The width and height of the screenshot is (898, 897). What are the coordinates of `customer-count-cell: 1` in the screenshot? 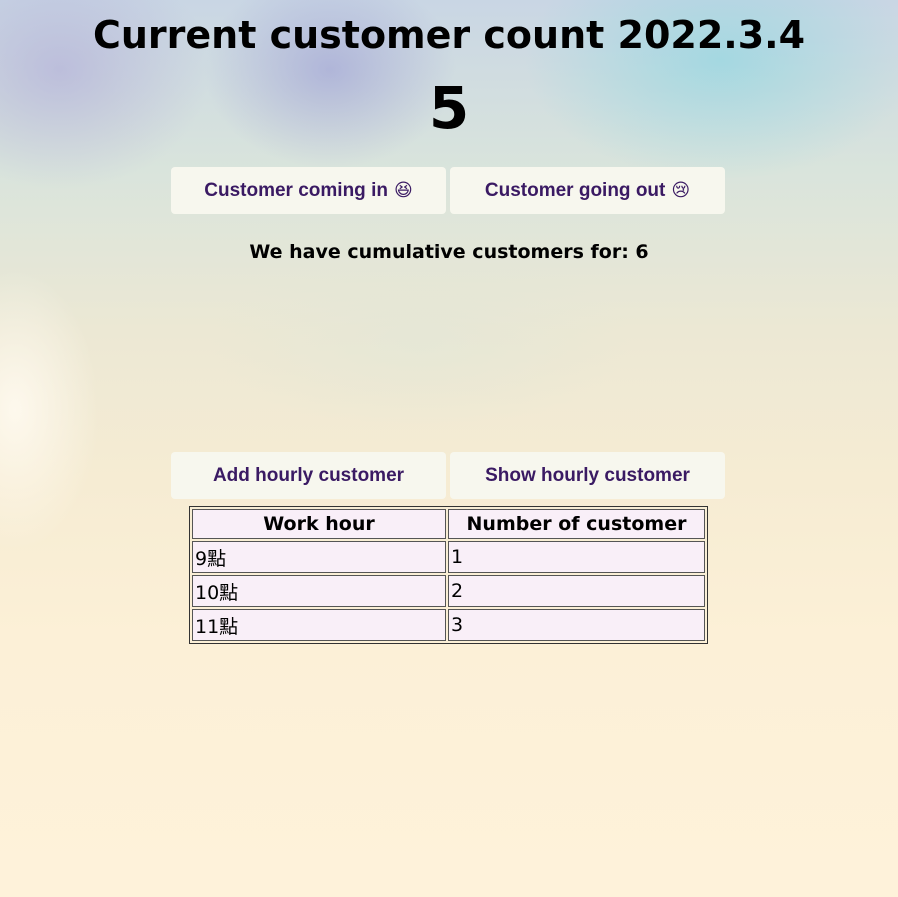 It's located at (576, 557).